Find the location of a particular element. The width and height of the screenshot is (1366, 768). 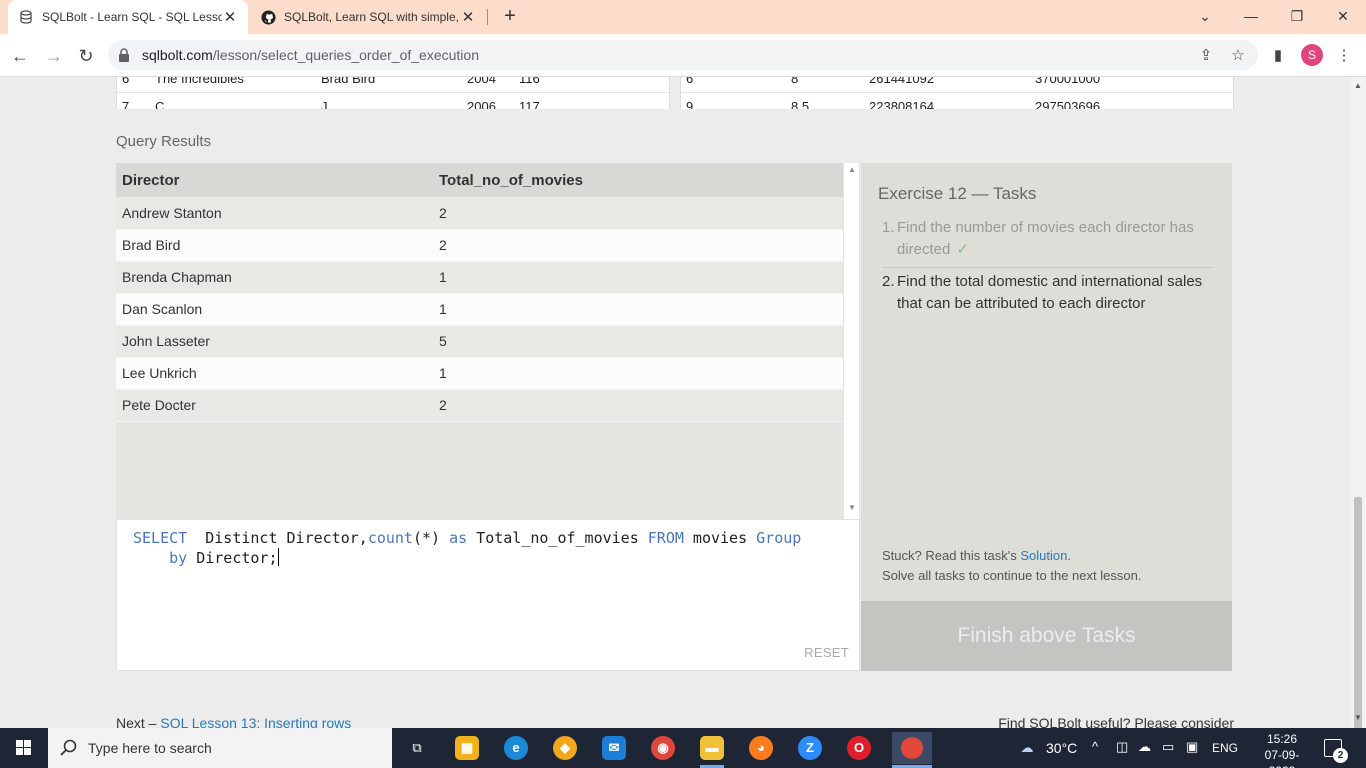

share-icon: ⇪ is located at coordinates (1206, 56).